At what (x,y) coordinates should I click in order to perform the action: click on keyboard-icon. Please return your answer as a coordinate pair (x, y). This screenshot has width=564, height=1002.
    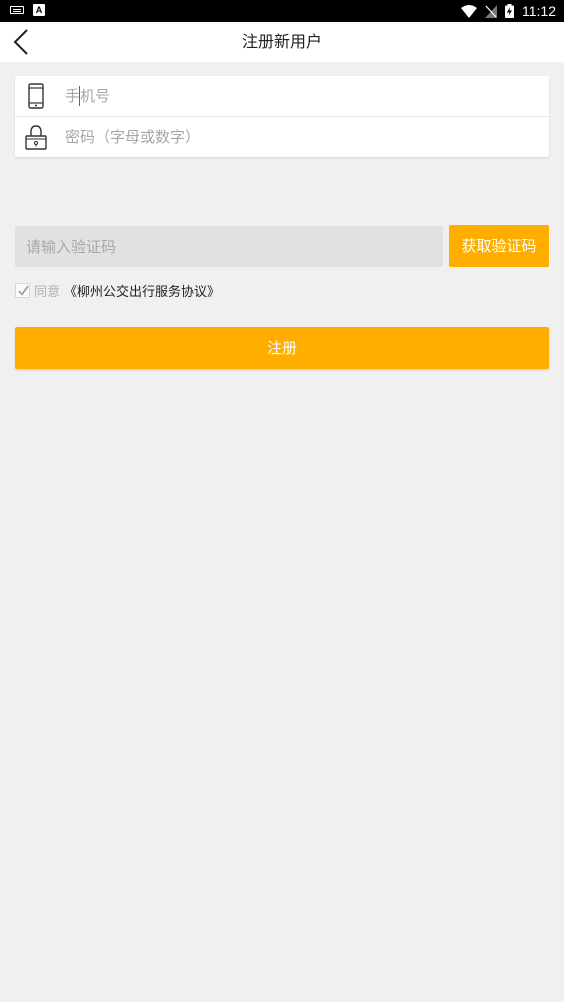
    Looking at the image, I should click on (17, 10).